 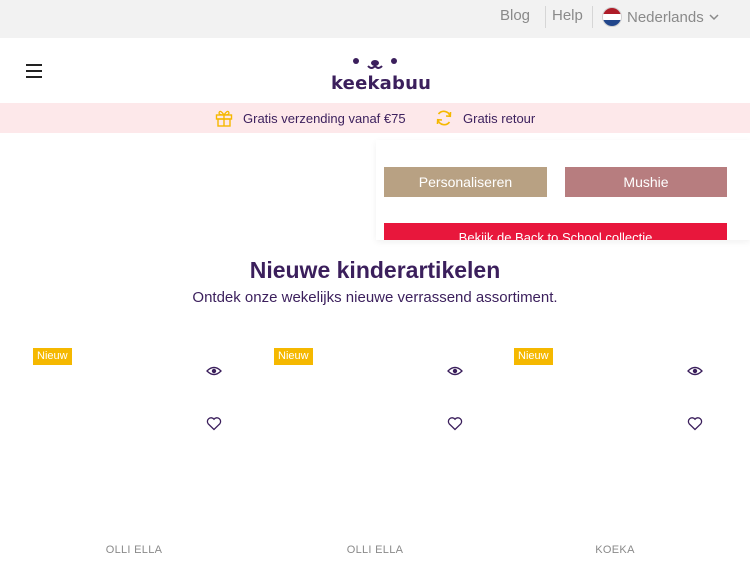 I want to click on free-shipping-text: Gratis verzending vanaf €75, so click(x=324, y=118).